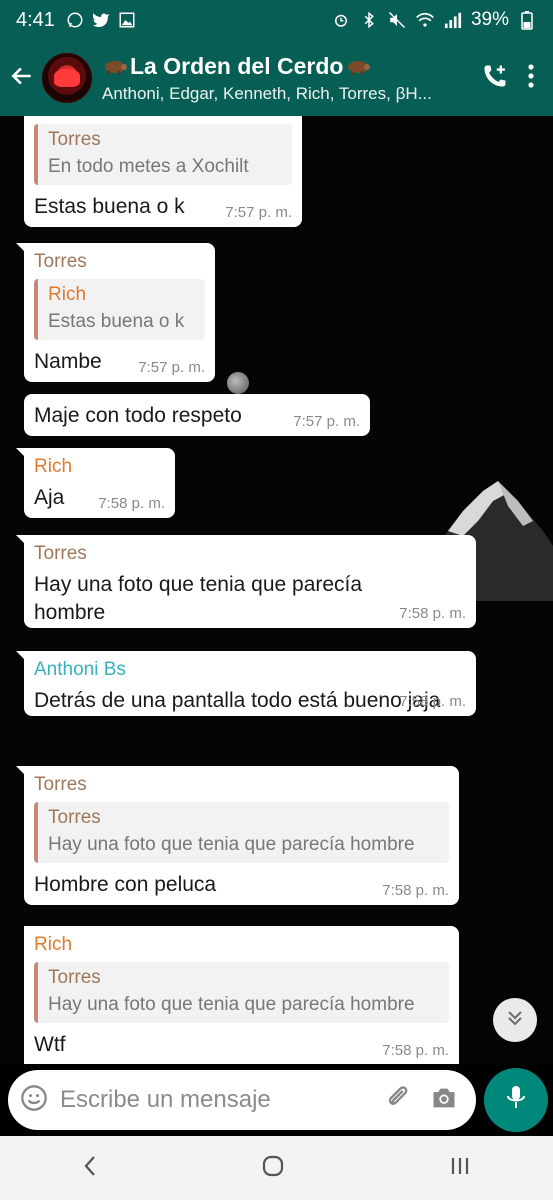  Describe the element at coordinates (369, 20) in the screenshot. I see `bluetooth-icon` at that location.